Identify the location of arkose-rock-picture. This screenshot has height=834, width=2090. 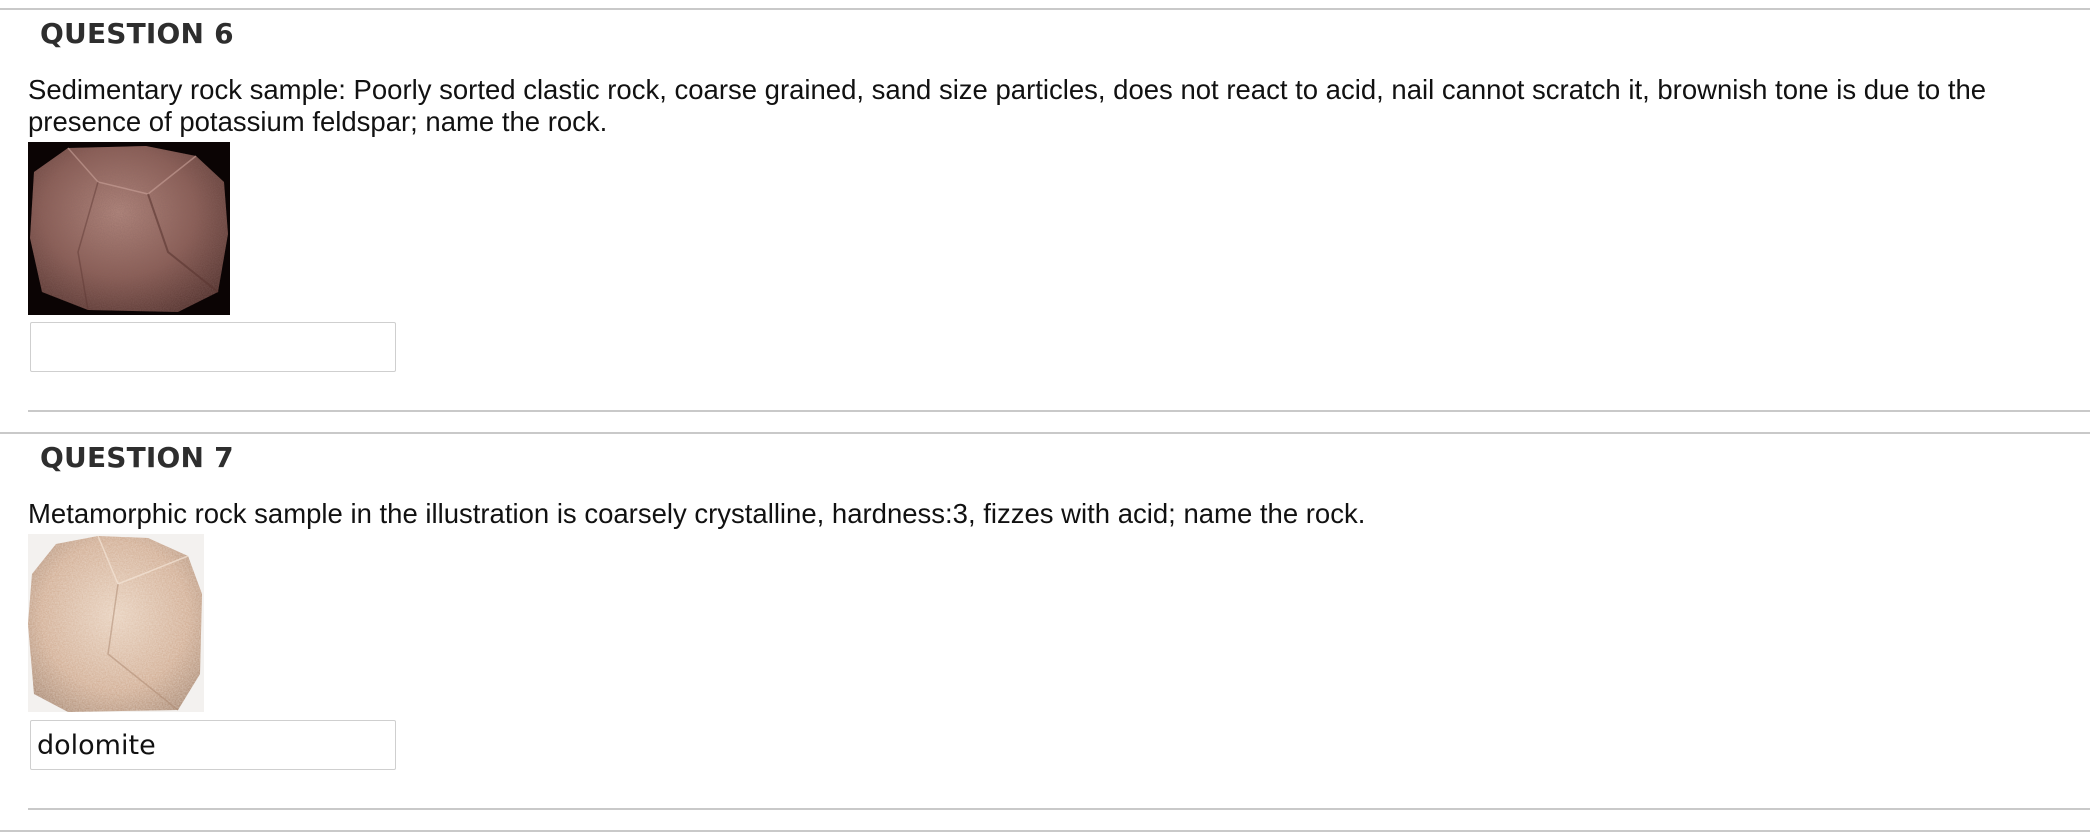
(129, 229).